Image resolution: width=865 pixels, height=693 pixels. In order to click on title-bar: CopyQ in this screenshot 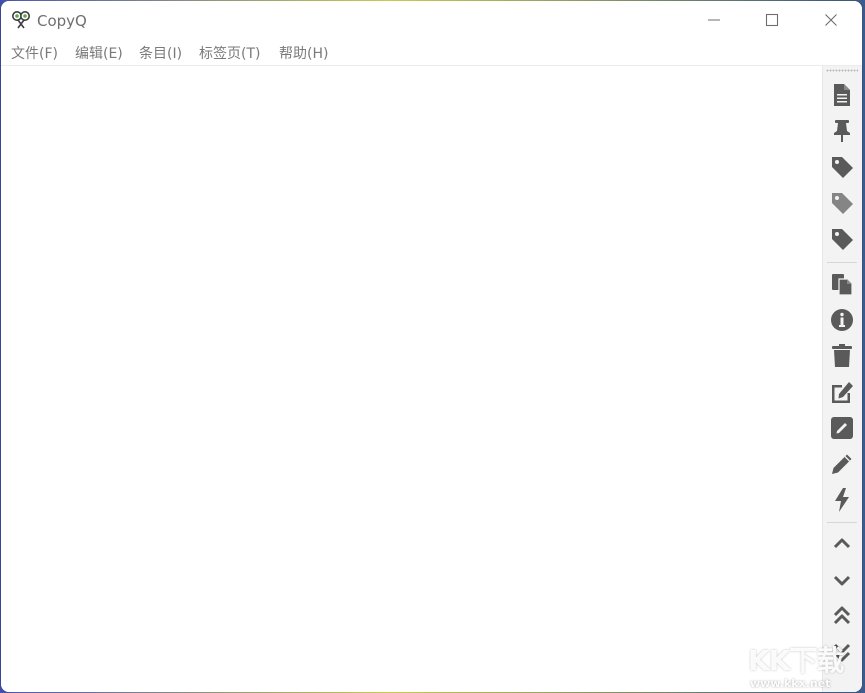, I will do `click(431, 20)`.